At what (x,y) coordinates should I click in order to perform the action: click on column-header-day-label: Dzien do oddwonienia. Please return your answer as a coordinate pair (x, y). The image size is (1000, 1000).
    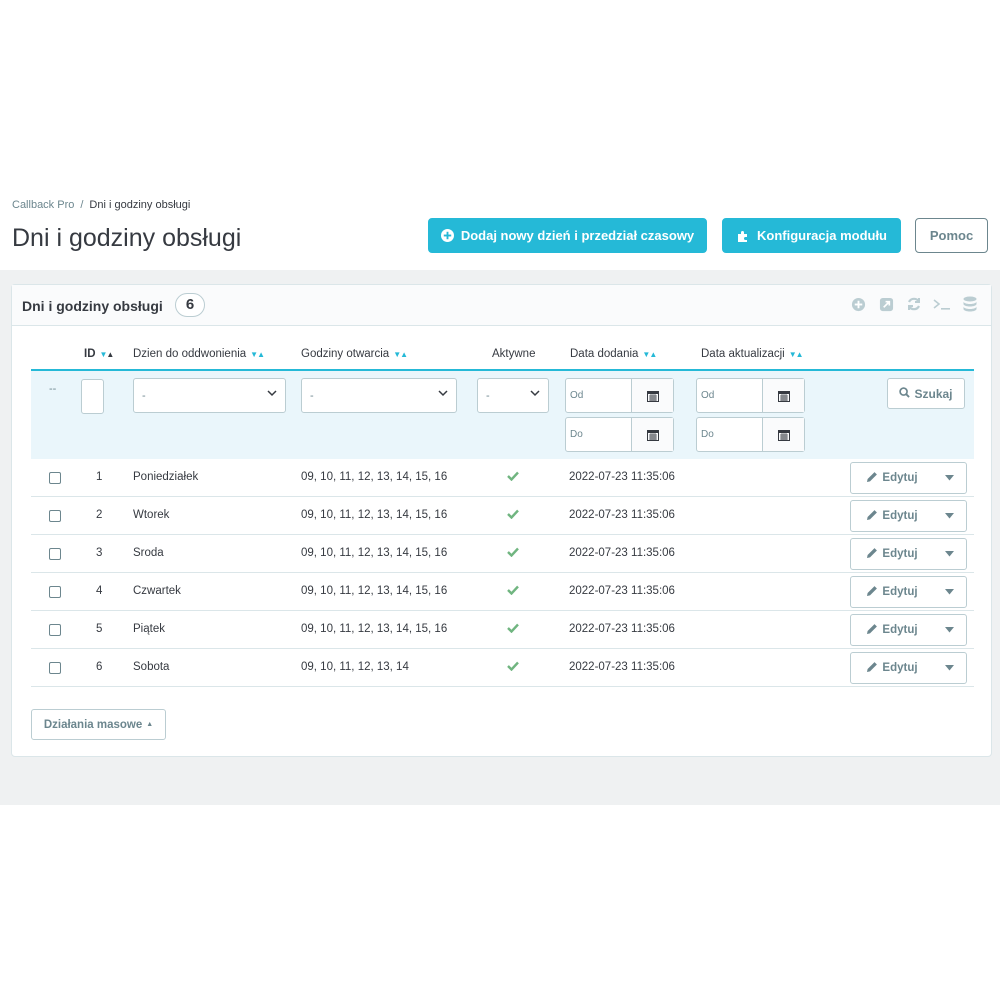
    Looking at the image, I should click on (190, 354).